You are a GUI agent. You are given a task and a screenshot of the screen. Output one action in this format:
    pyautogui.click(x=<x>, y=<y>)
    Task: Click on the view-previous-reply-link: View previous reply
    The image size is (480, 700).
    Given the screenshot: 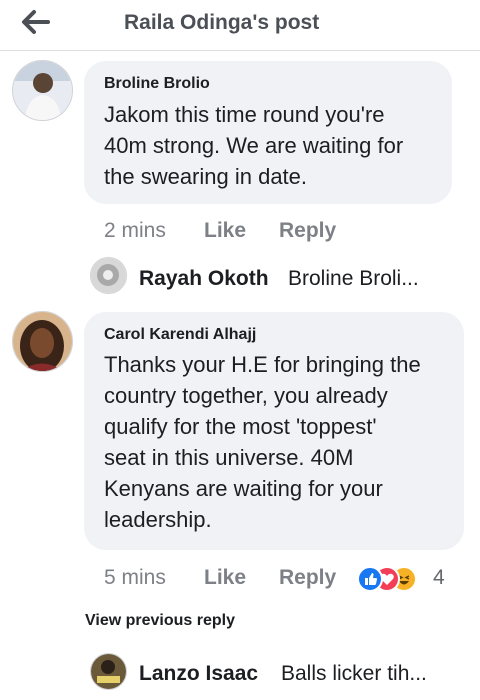 What is the action you would take?
    pyautogui.click(x=160, y=621)
    